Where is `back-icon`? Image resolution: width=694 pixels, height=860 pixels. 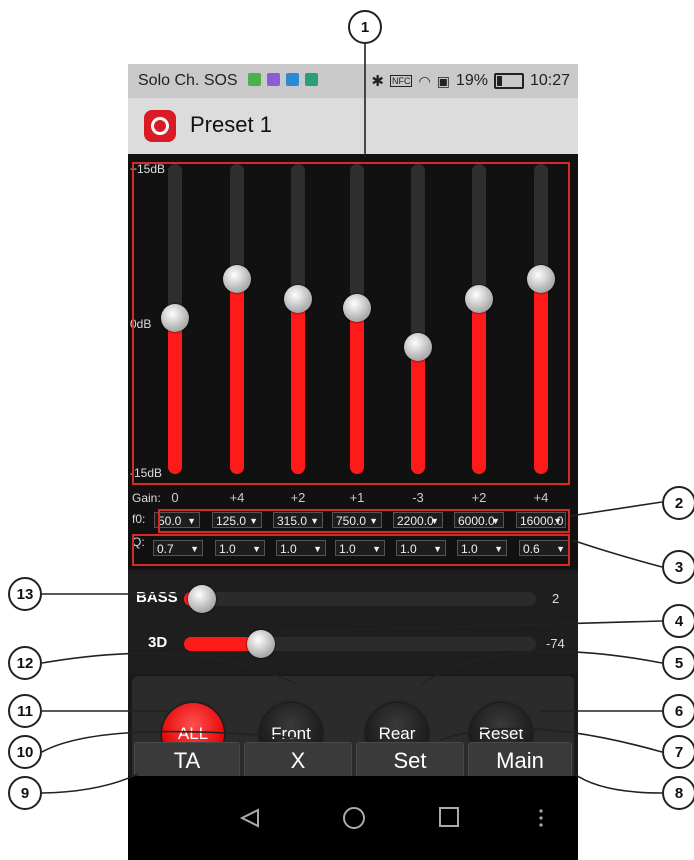
back-icon is located at coordinates (249, 818).